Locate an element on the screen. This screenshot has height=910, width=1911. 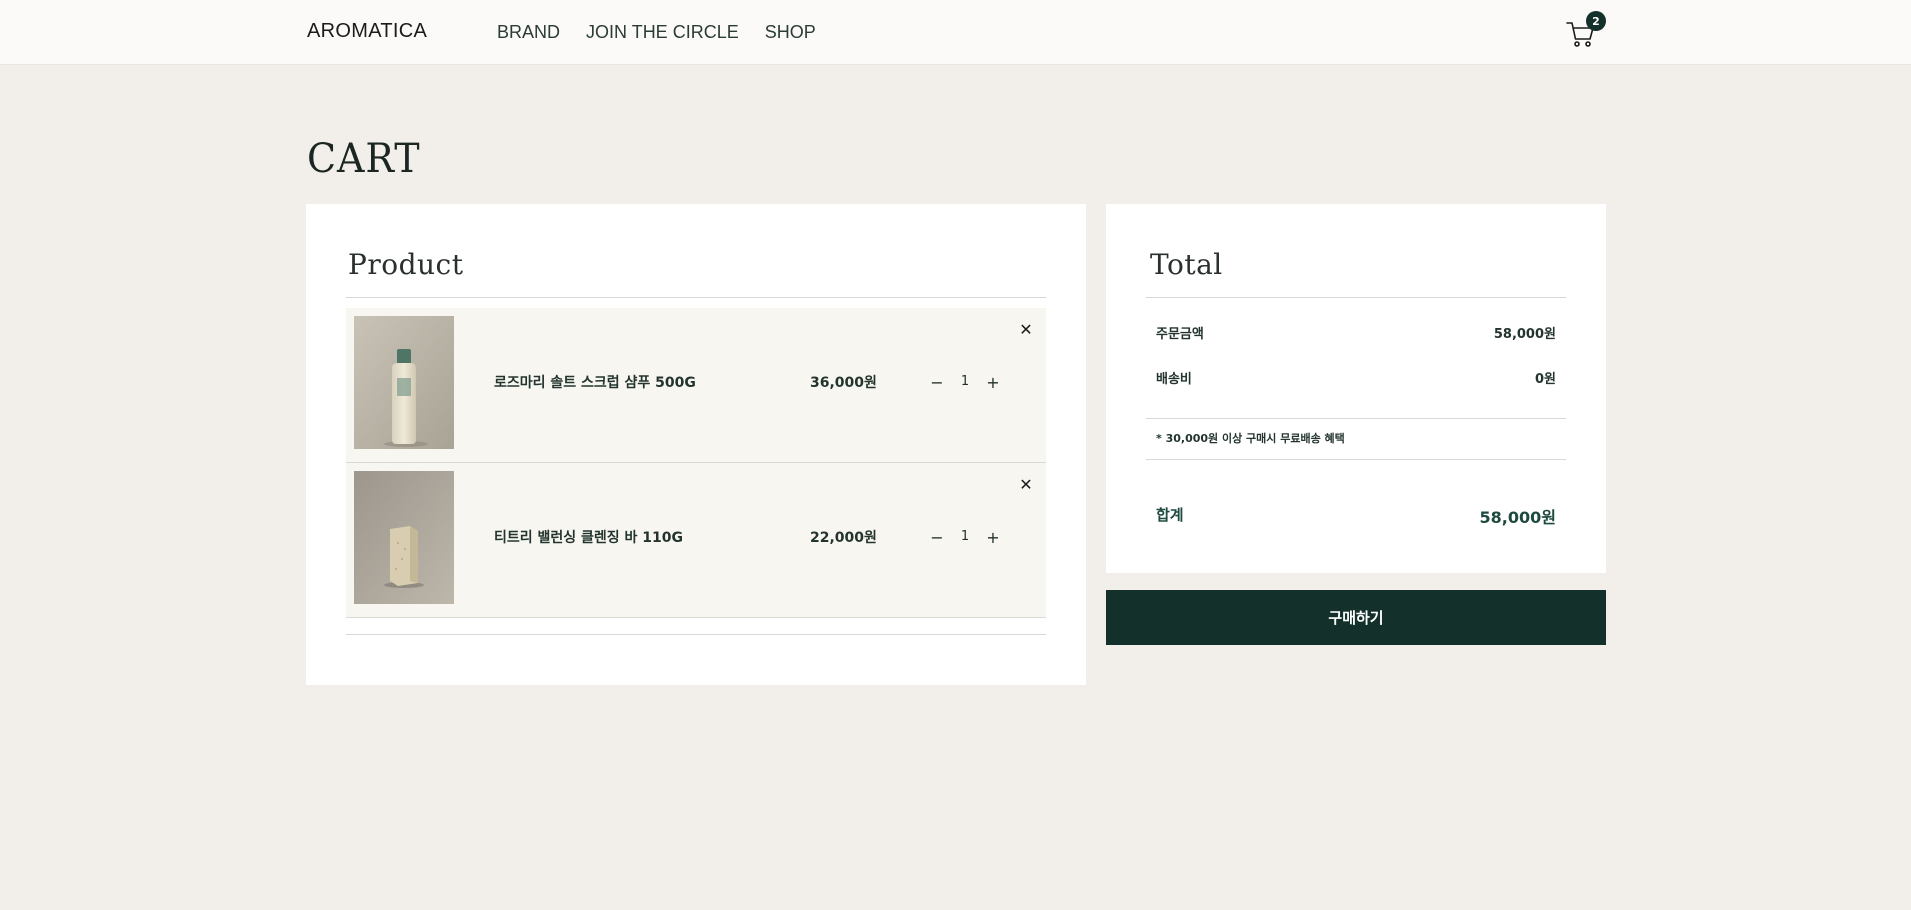
cleansing-bar-image is located at coordinates (404, 537).